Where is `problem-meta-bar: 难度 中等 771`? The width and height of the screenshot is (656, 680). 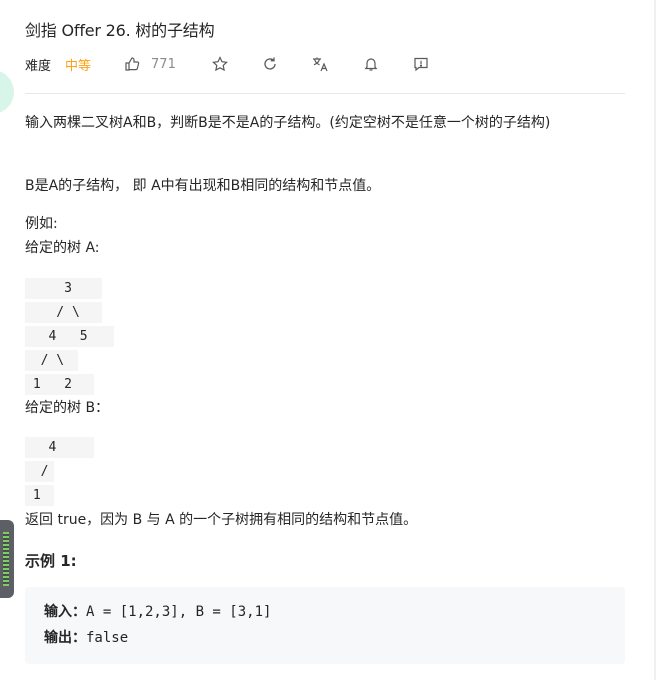 problem-meta-bar: 难度 中等 771 is located at coordinates (227, 64).